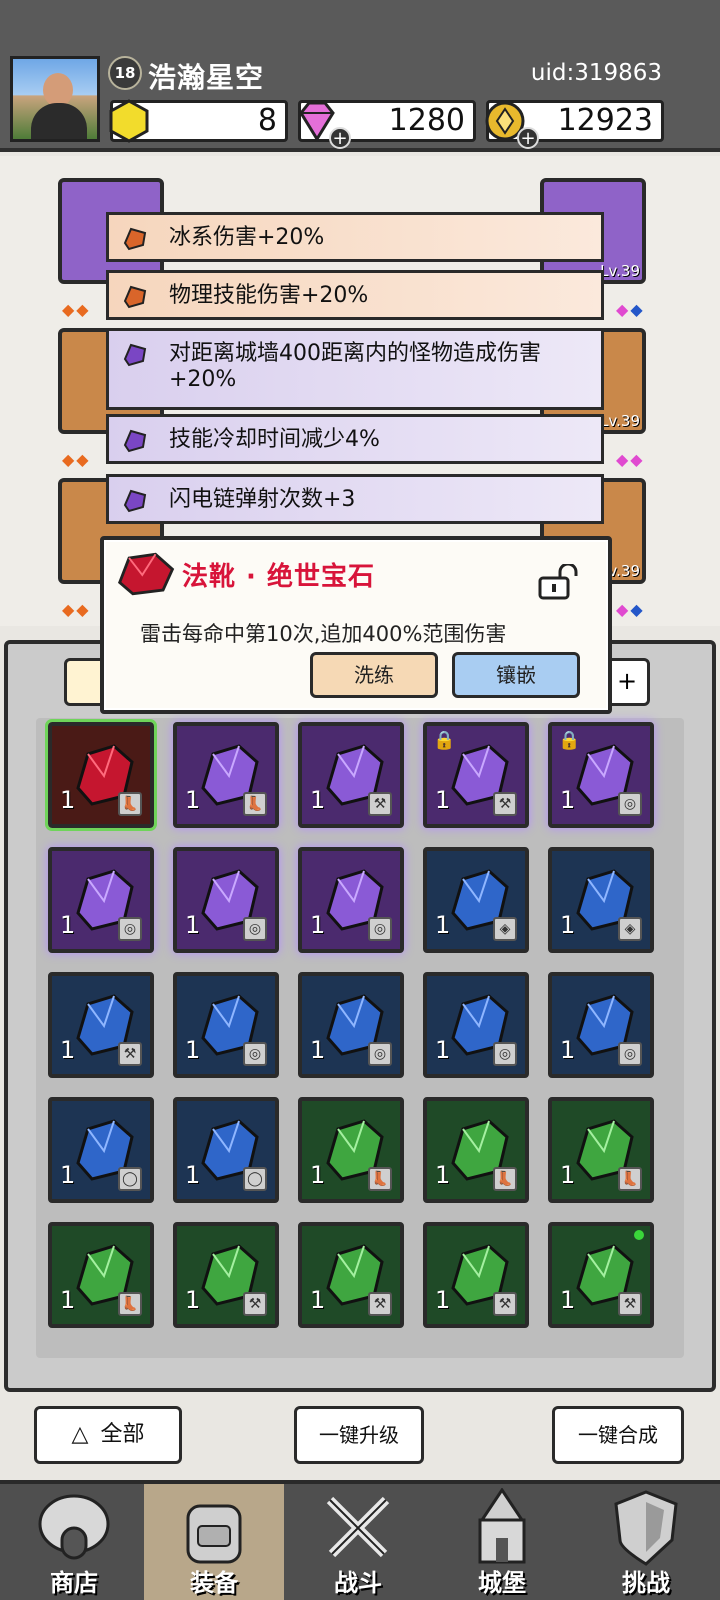  Describe the element at coordinates (356, 625) in the screenshot. I see `gem-detail-popup: 法靴 · 绝世宝石 雷击每命中第10次,追加400%范围伤害 洗练 镶嵌` at that location.